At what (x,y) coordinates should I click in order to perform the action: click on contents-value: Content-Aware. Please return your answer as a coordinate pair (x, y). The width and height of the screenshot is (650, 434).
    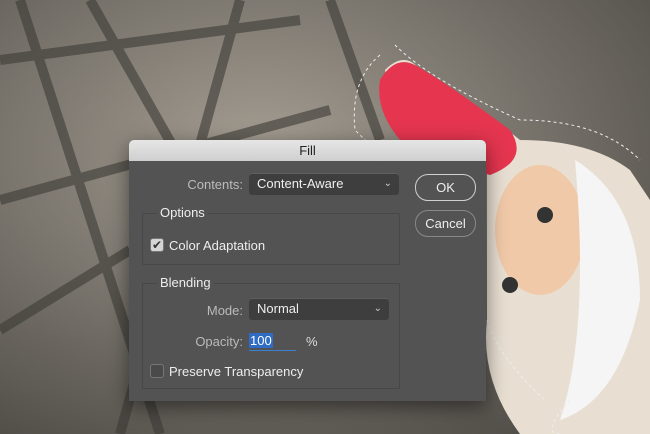
    Looking at the image, I should click on (300, 183).